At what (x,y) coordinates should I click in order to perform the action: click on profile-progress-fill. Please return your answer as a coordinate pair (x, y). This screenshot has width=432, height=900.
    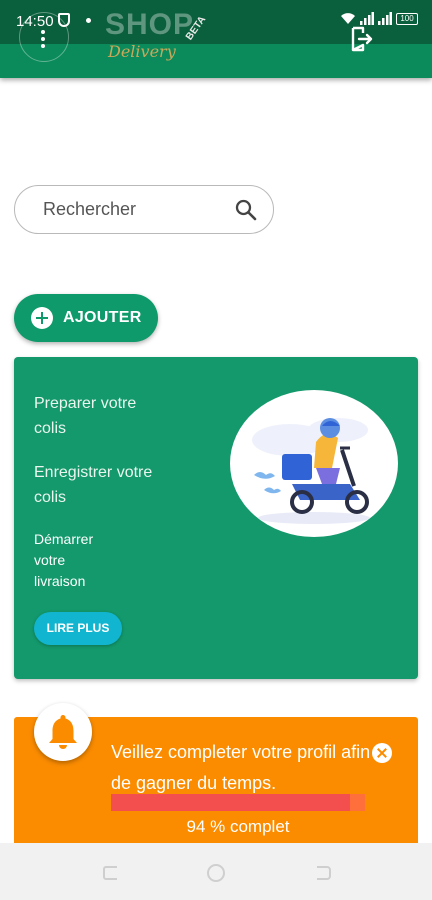
    Looking at the image, I should click on (230, 802).